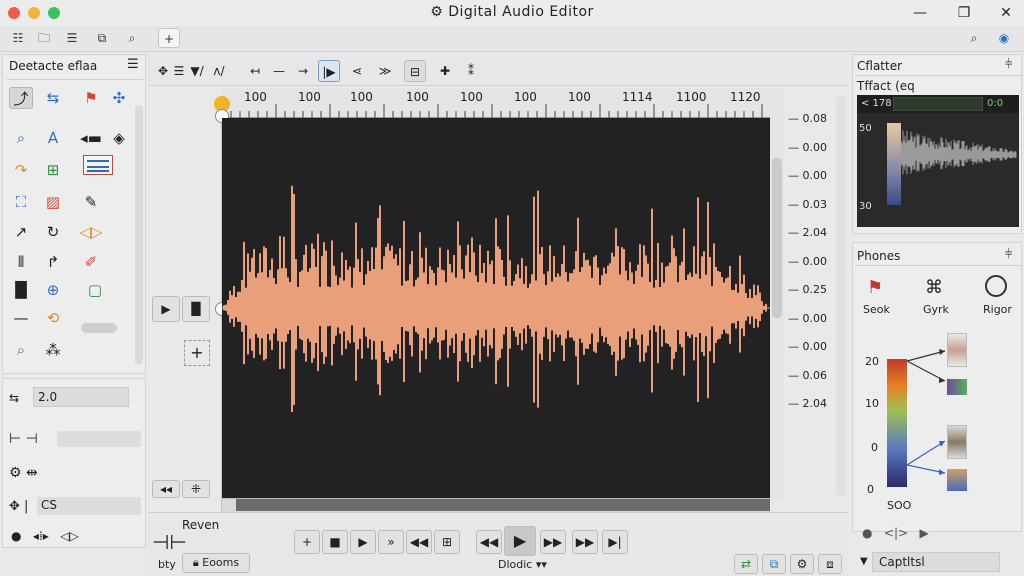 This screenshot has height=576, width=1024. What do you see at coordinates (21, 232) in the screenshot?
I see `arrow-icon: ↗` at bounding box center [21, 232].